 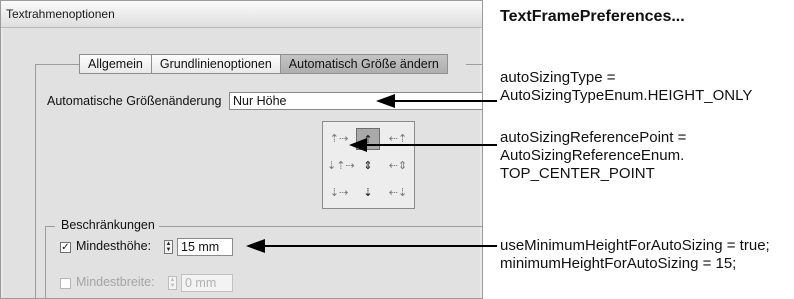 I want to click on annotation-min-line1: useMinimumHeightForAutoSizing = true;, so click(x=635, y=245).